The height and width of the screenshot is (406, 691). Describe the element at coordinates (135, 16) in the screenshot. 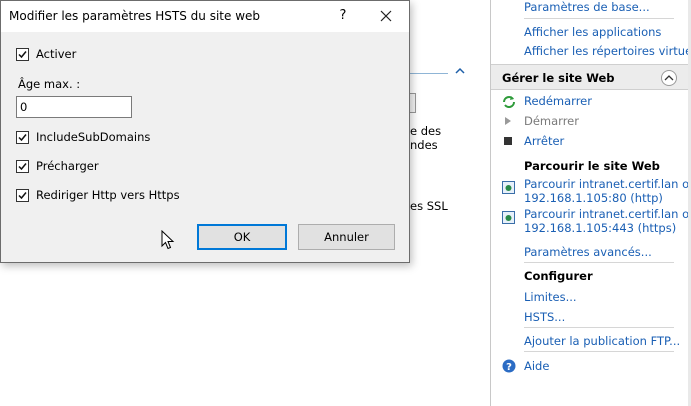

I see `dialog-title: Modifier les paramètres HSTS du site web` at that location.